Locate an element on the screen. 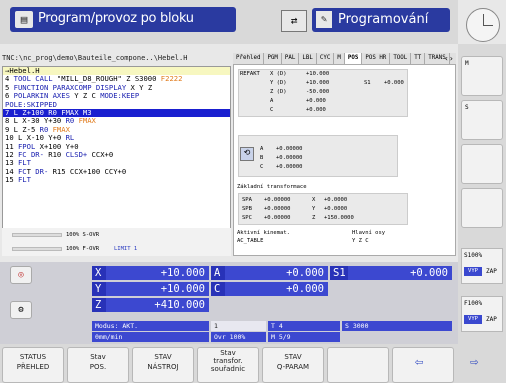  softkey-label: PŘEHLED is located at coordinates (33, 367).